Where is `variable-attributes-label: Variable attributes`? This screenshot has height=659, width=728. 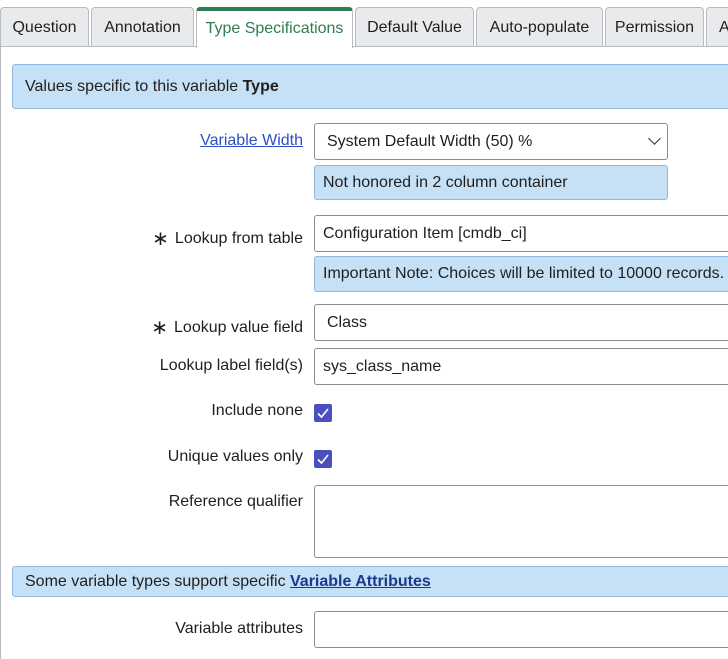 variable-attributes-label: Variable attributes is located at coordinates (239, 629).